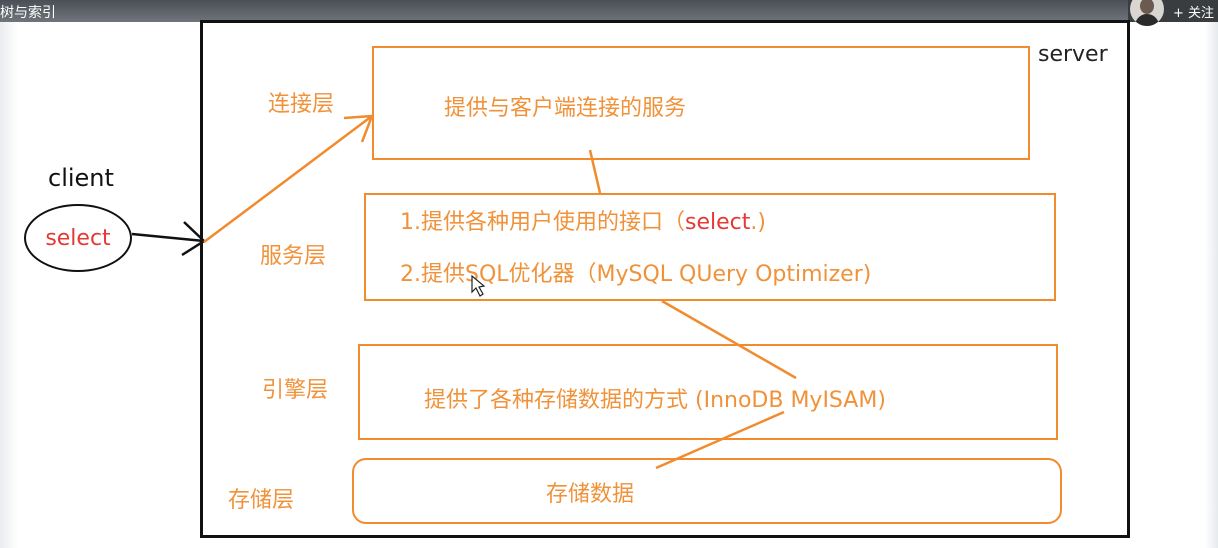 The image size is (1218, 548). What do you see at coordinates (288, 179) in the screenshot?
I see `server-to-connection-arrow-line` at bounding box center [288, 179].